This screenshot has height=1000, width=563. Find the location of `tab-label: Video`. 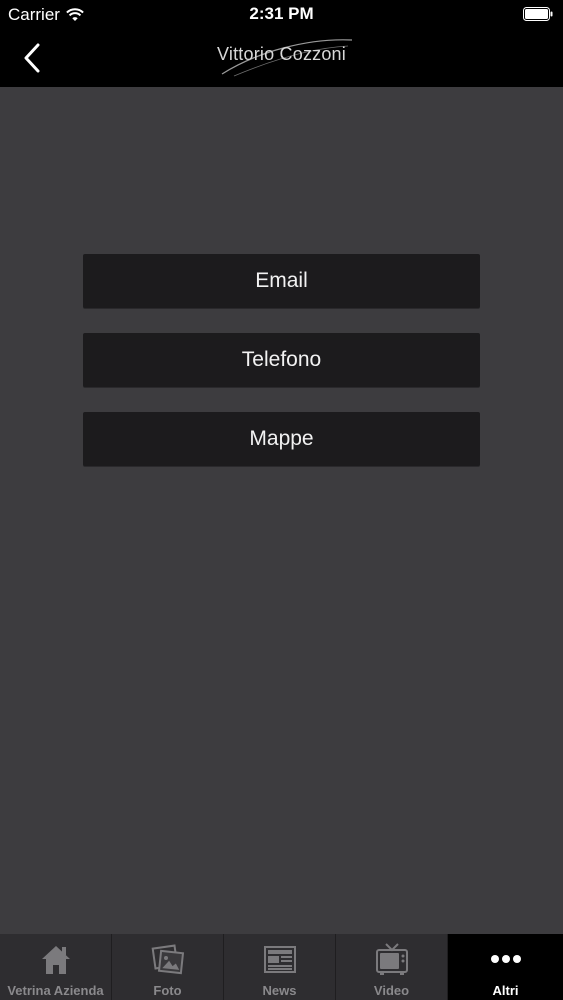

tab-label: Video is located at coordinates (391, 990).